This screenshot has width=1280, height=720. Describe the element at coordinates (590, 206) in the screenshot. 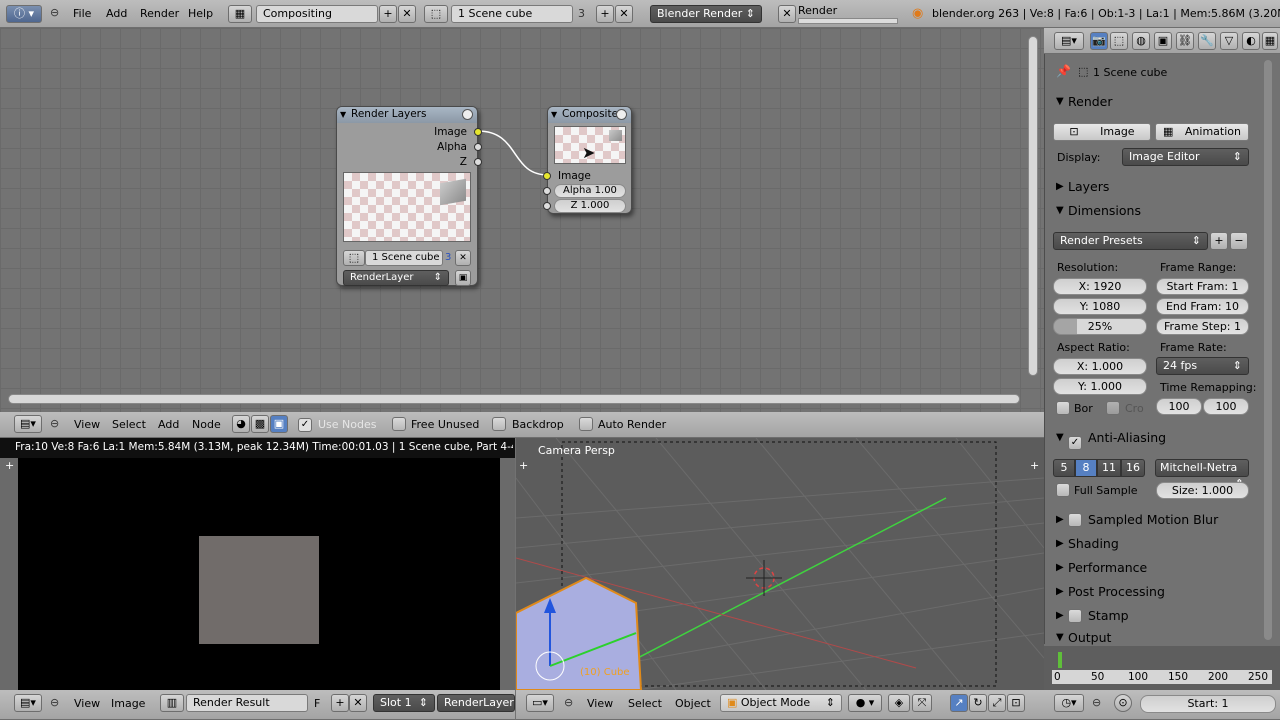

I see `z-input-field: Z 1.000` at that location.